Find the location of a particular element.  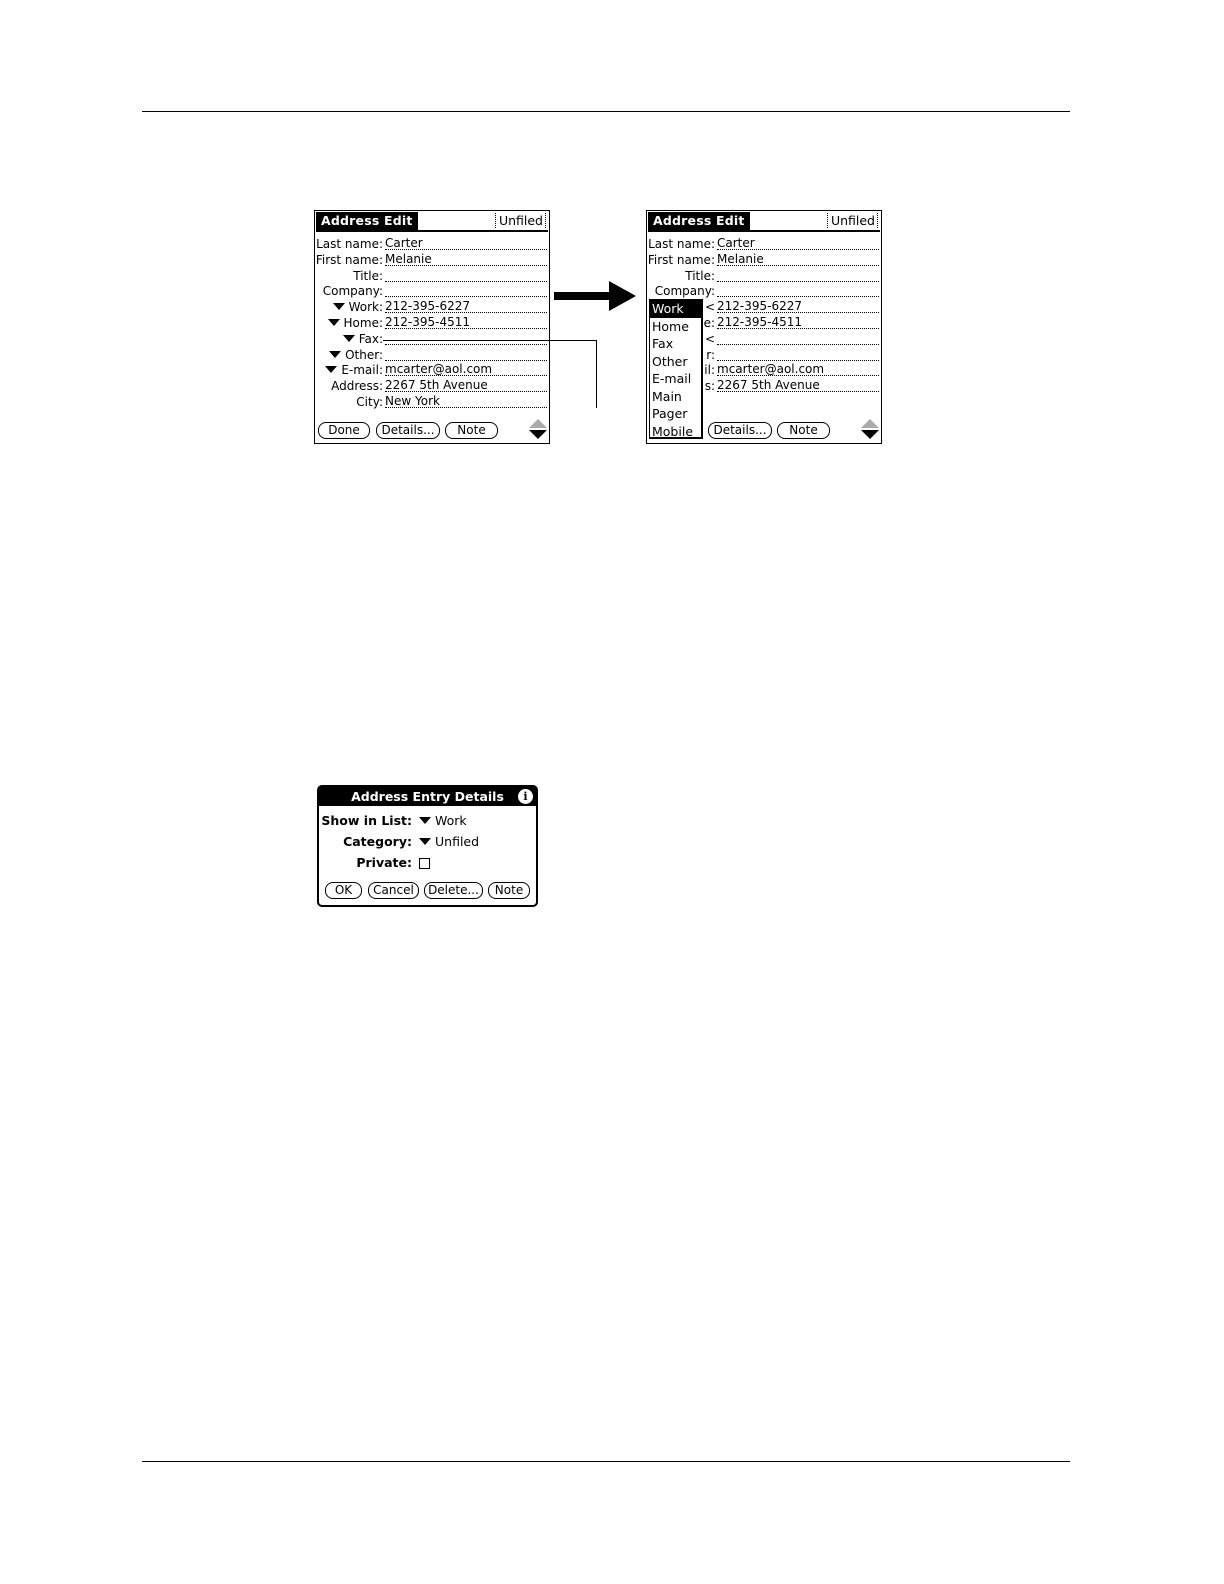

cancel-button: Cancel is located at coordinates (393, 890).